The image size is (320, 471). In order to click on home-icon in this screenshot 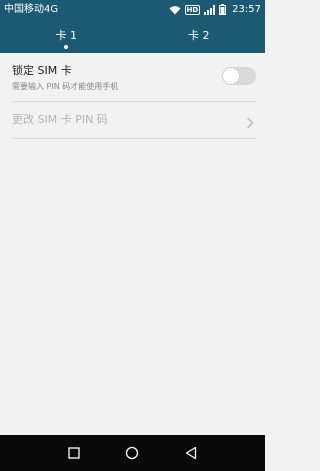, I will do `click(132, 453)`.